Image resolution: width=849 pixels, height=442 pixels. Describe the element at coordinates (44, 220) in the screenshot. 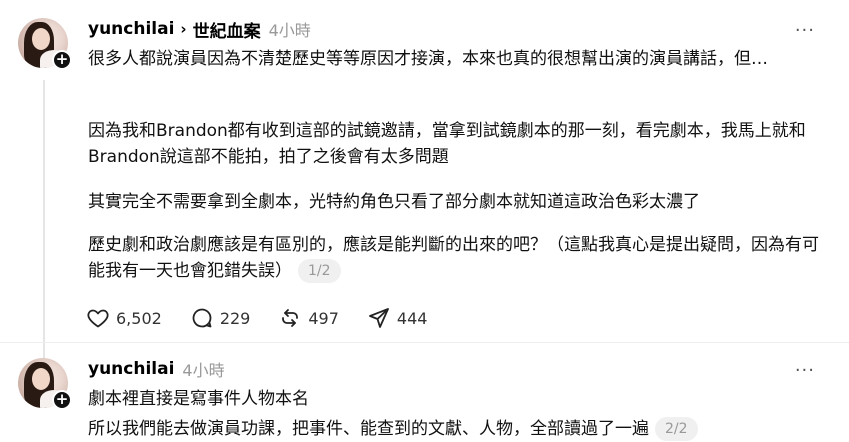

I see `thread-connector-line` at that location.